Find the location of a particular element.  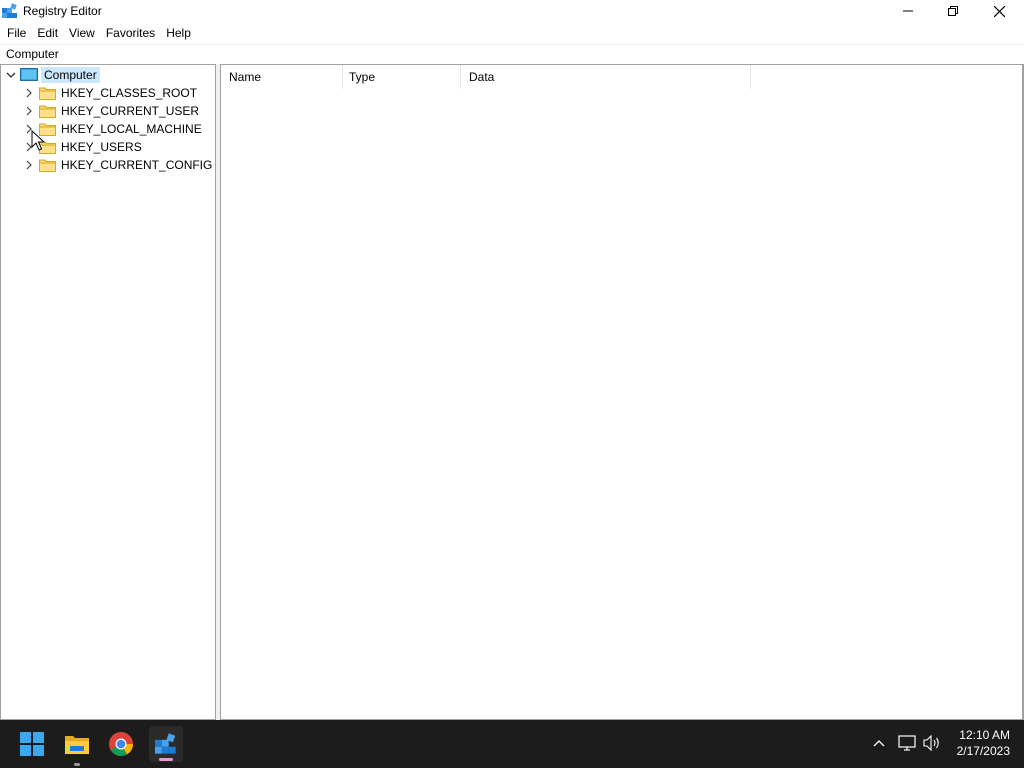

restore-button is located at coordinates (953, 11).